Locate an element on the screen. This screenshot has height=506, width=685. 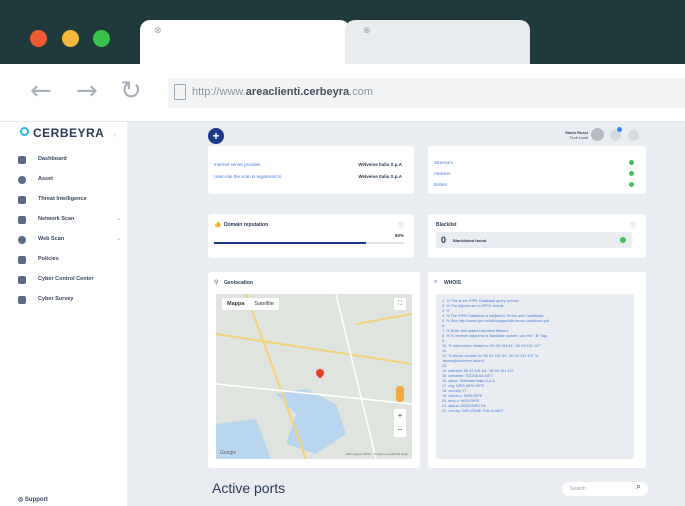
browser-chrome: ⊗ ⊗ is located at coordinates (342, 32).